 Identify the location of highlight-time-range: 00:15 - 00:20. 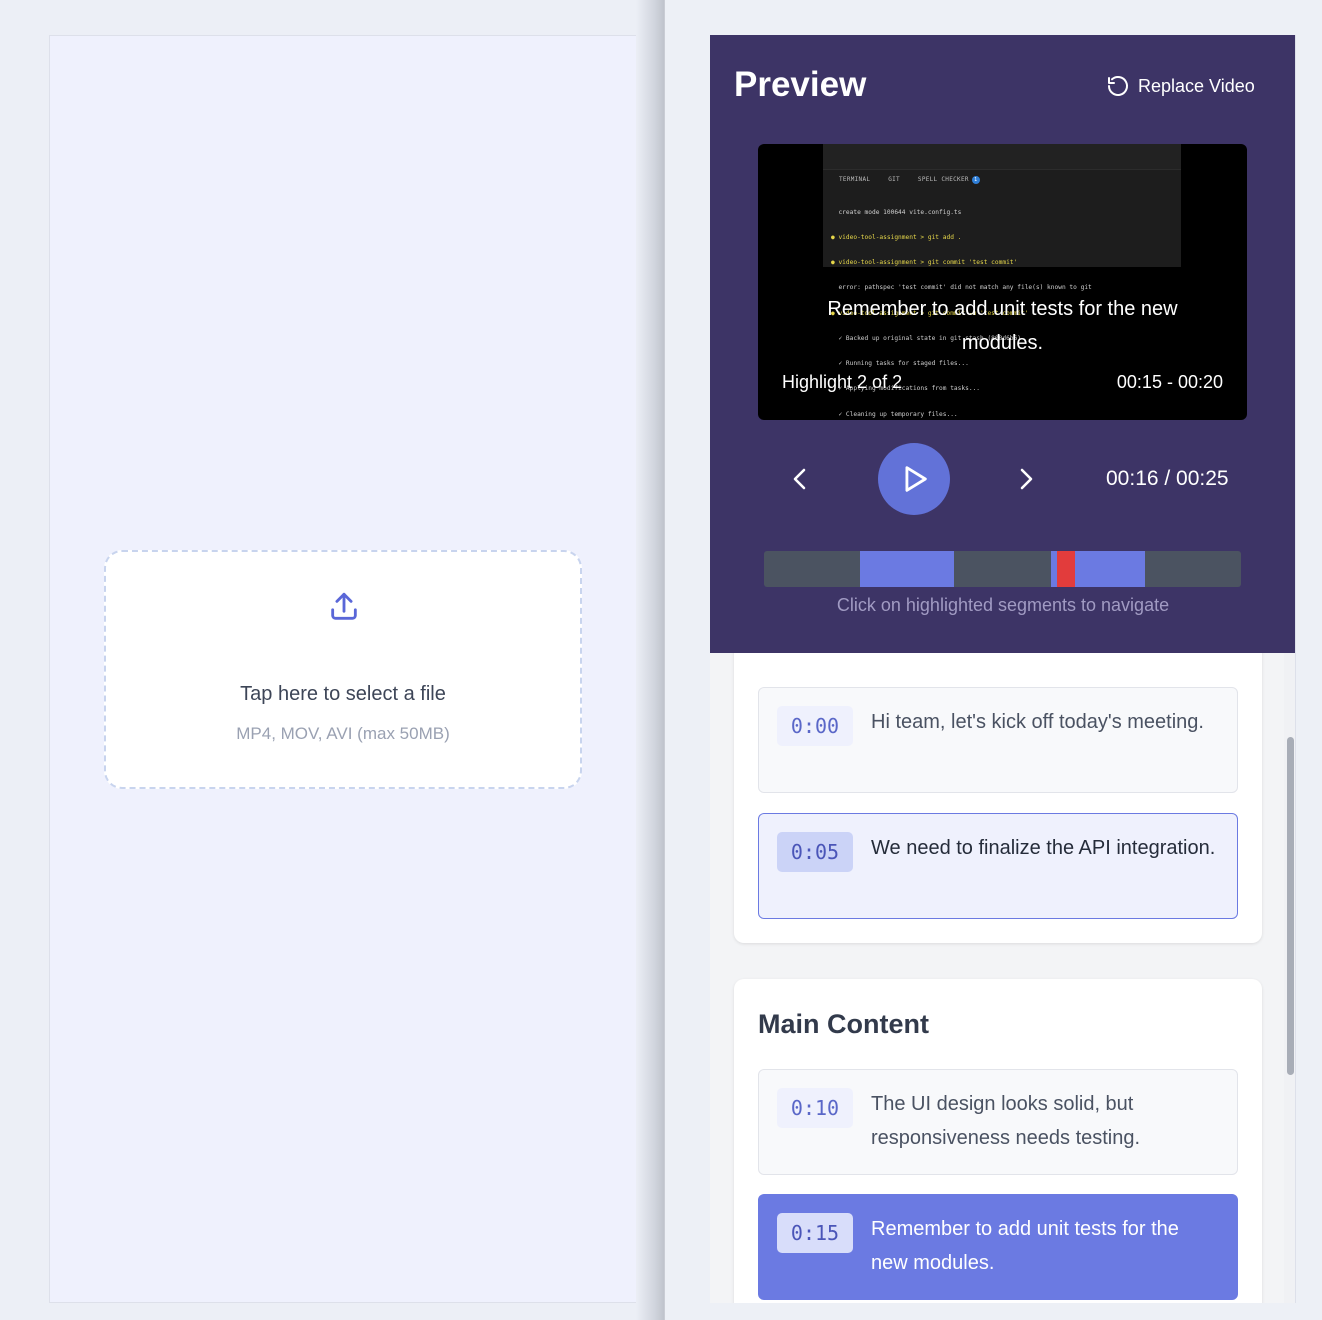
(1169, 382).